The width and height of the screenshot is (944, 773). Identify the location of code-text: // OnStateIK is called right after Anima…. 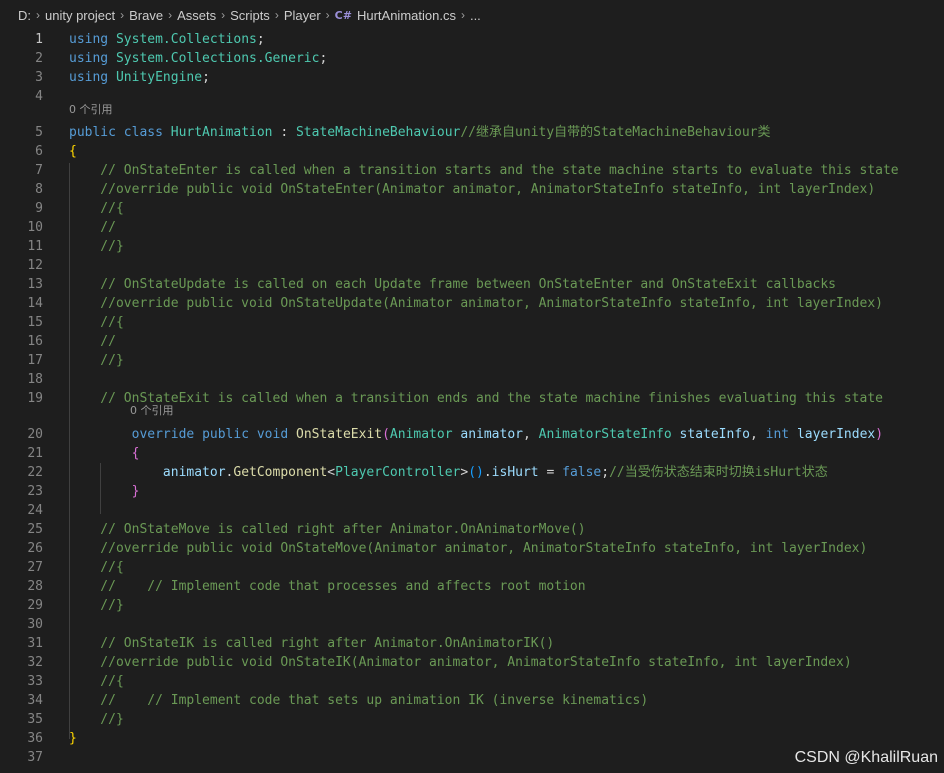
(311, 643).